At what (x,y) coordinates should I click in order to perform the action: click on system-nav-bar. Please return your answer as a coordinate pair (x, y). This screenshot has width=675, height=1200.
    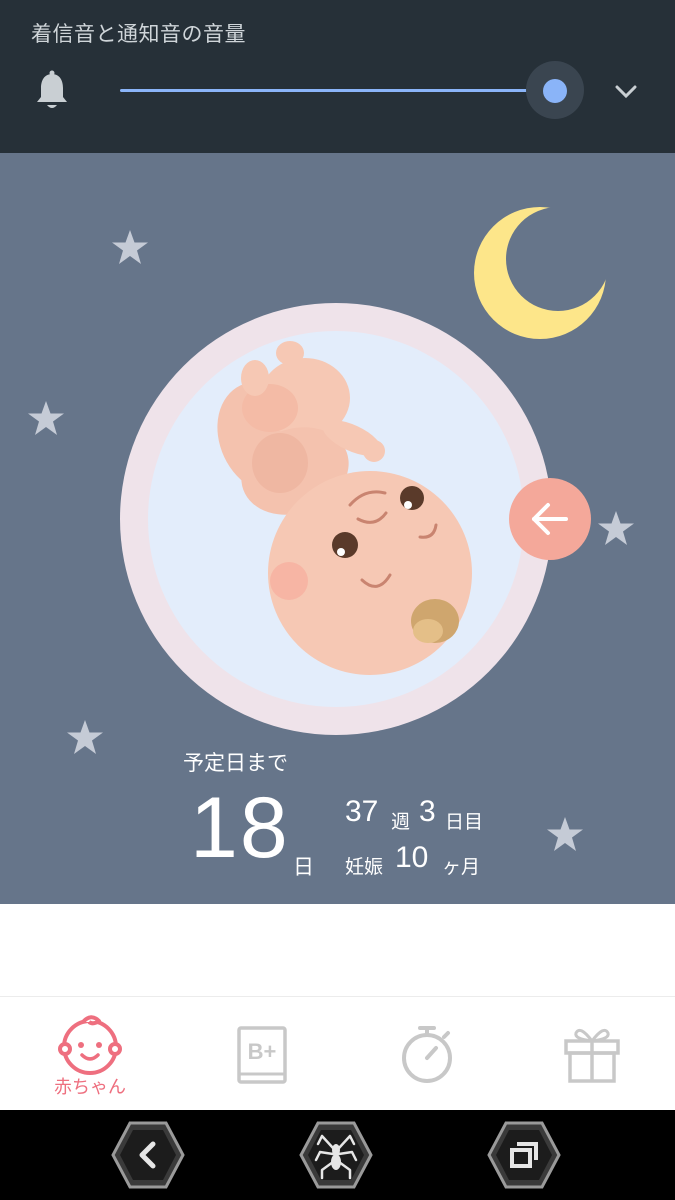
    Looking at the image, I should click on (337, 1155).